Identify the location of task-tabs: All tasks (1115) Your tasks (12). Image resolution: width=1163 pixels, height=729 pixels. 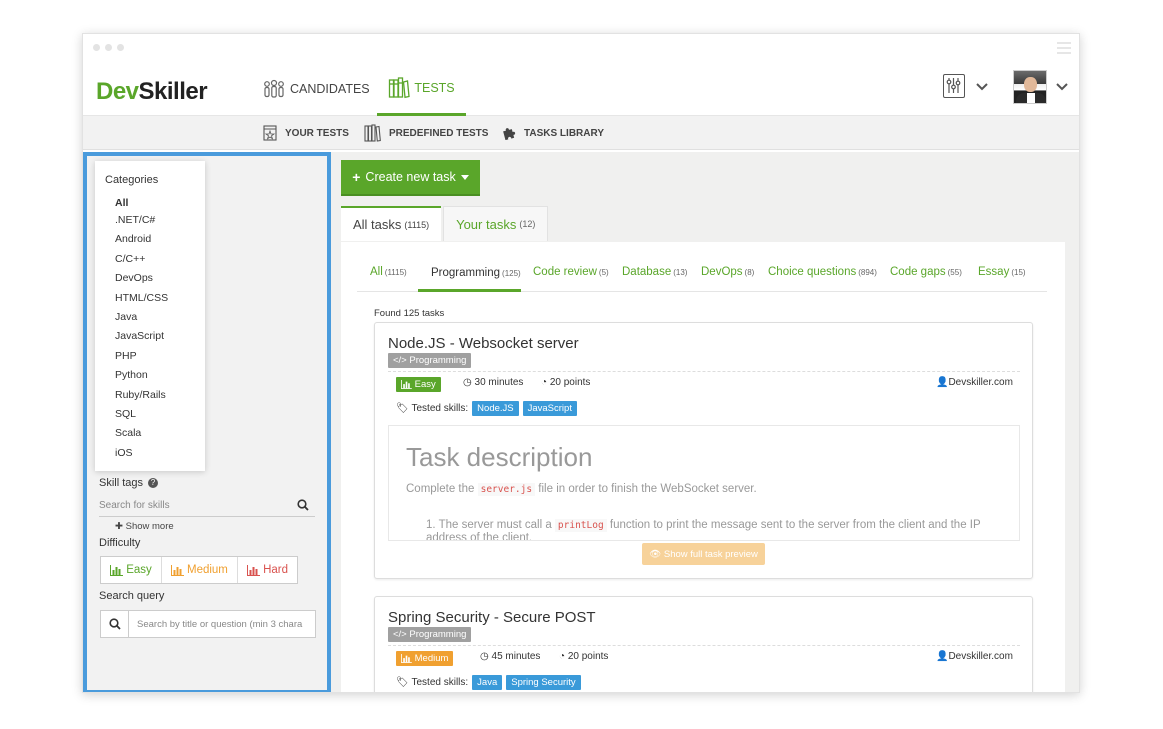
(445, 223).